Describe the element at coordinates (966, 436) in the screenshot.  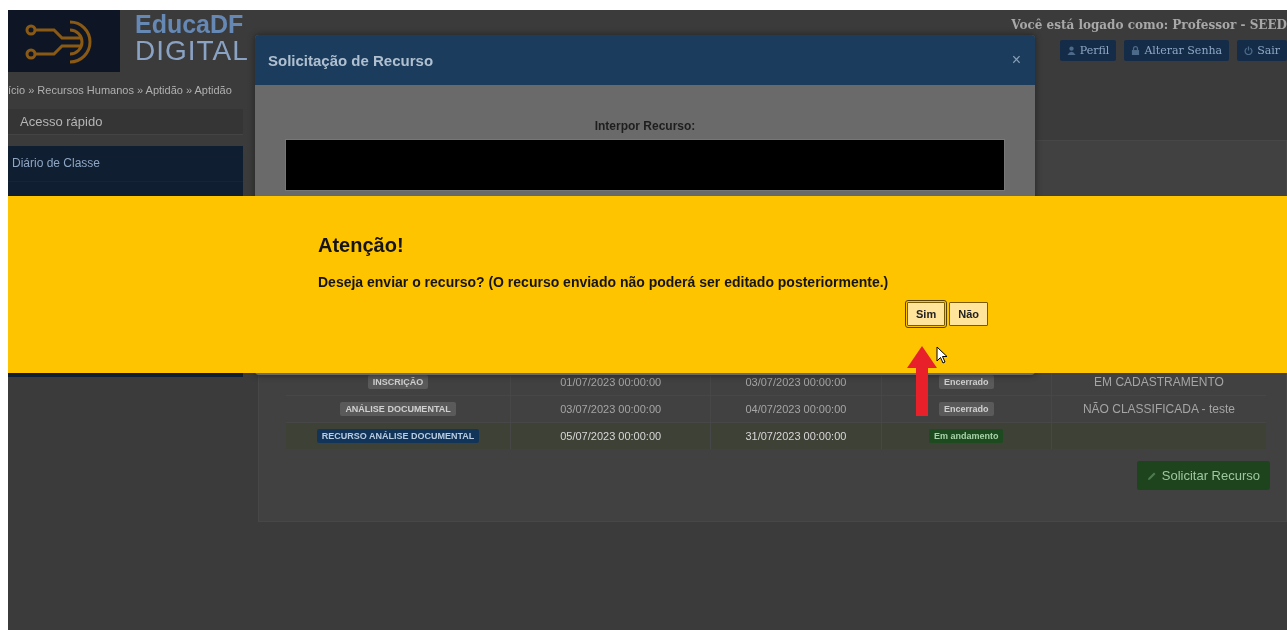
I see `status-badge: Em andamento` at that location.